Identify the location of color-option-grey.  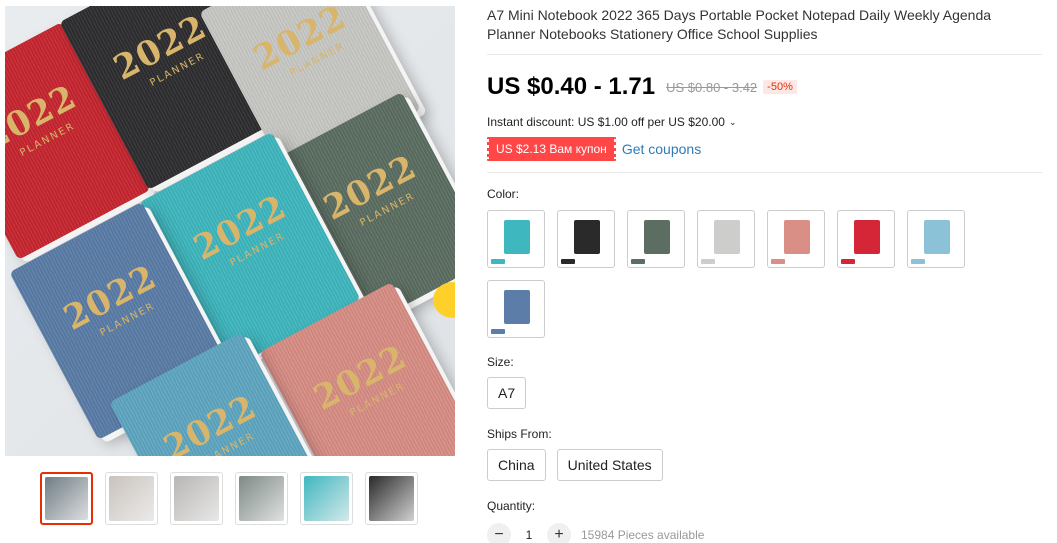
(726, 239).